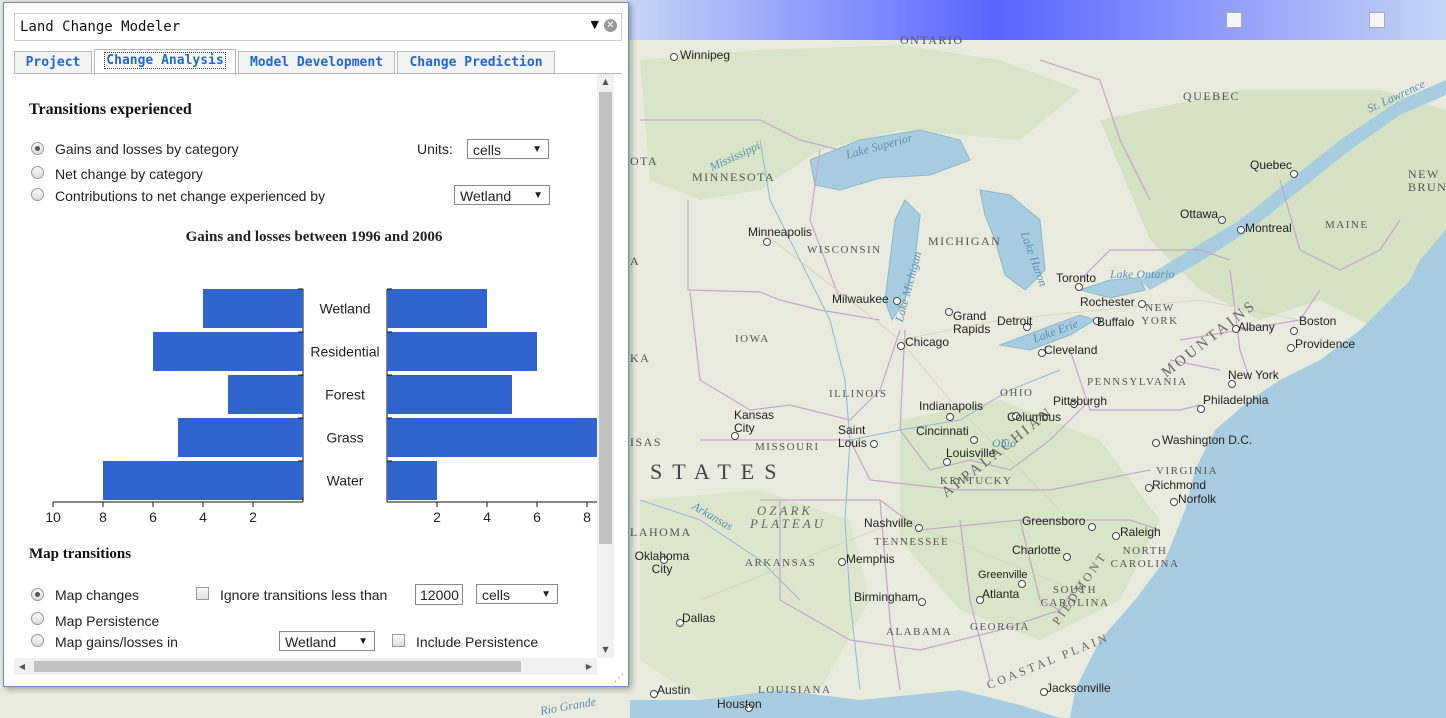  I want to click on left-tick-label: 2, so click(253, 517).